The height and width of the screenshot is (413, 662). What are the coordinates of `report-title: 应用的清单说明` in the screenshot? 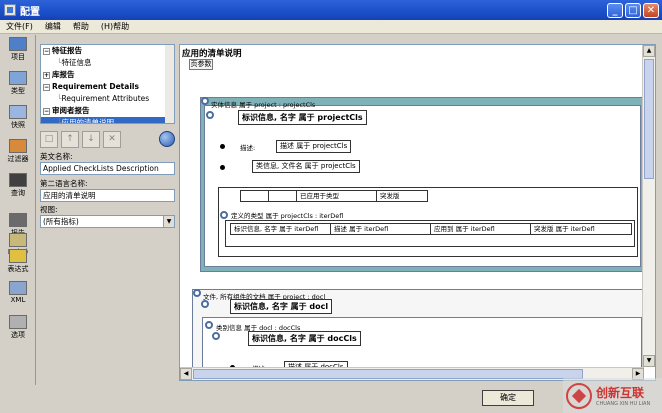 It's located at (212, 54).